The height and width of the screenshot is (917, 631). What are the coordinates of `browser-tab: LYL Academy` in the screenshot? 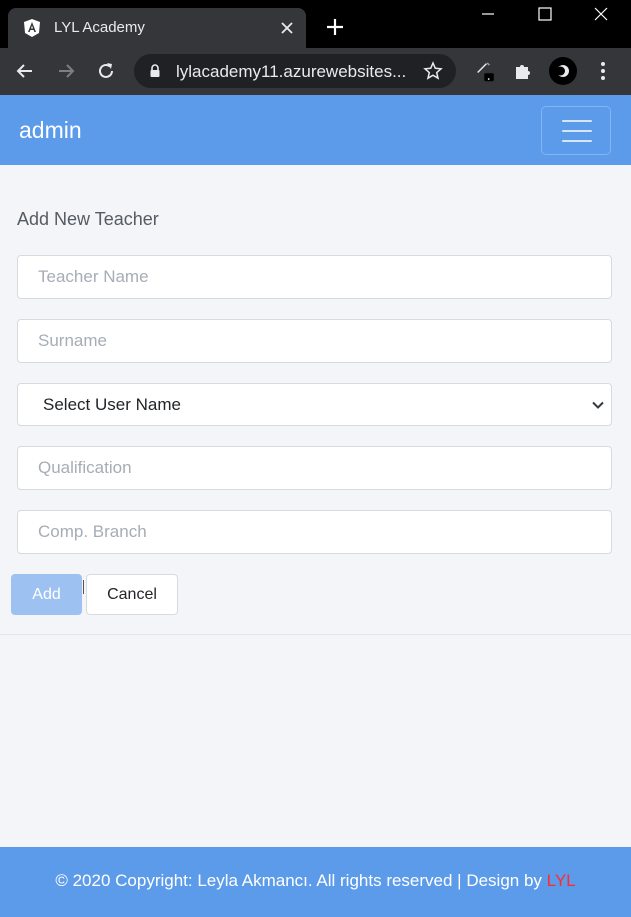 It's located at (157, 28).